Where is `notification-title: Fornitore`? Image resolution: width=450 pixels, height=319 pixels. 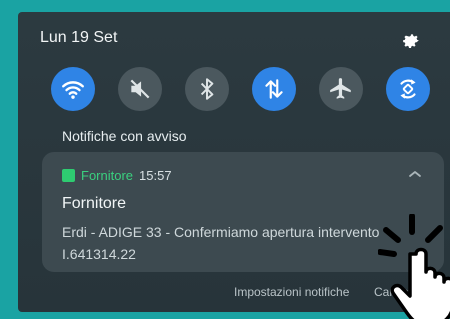 notification-title: Fornitore is located at coordinates (94, 203).